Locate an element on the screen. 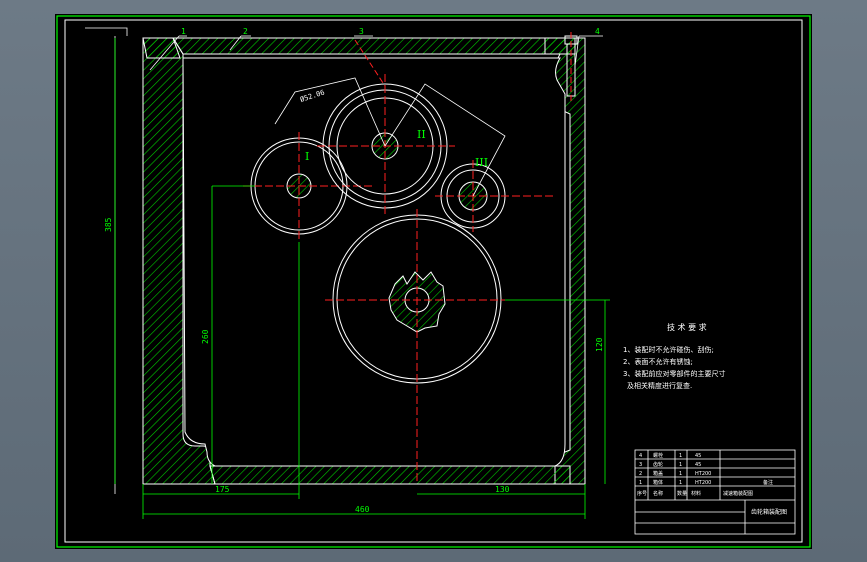 This screenshot has width=867, height=562. part-label-3: 3 is located at coordinates (361, 31).